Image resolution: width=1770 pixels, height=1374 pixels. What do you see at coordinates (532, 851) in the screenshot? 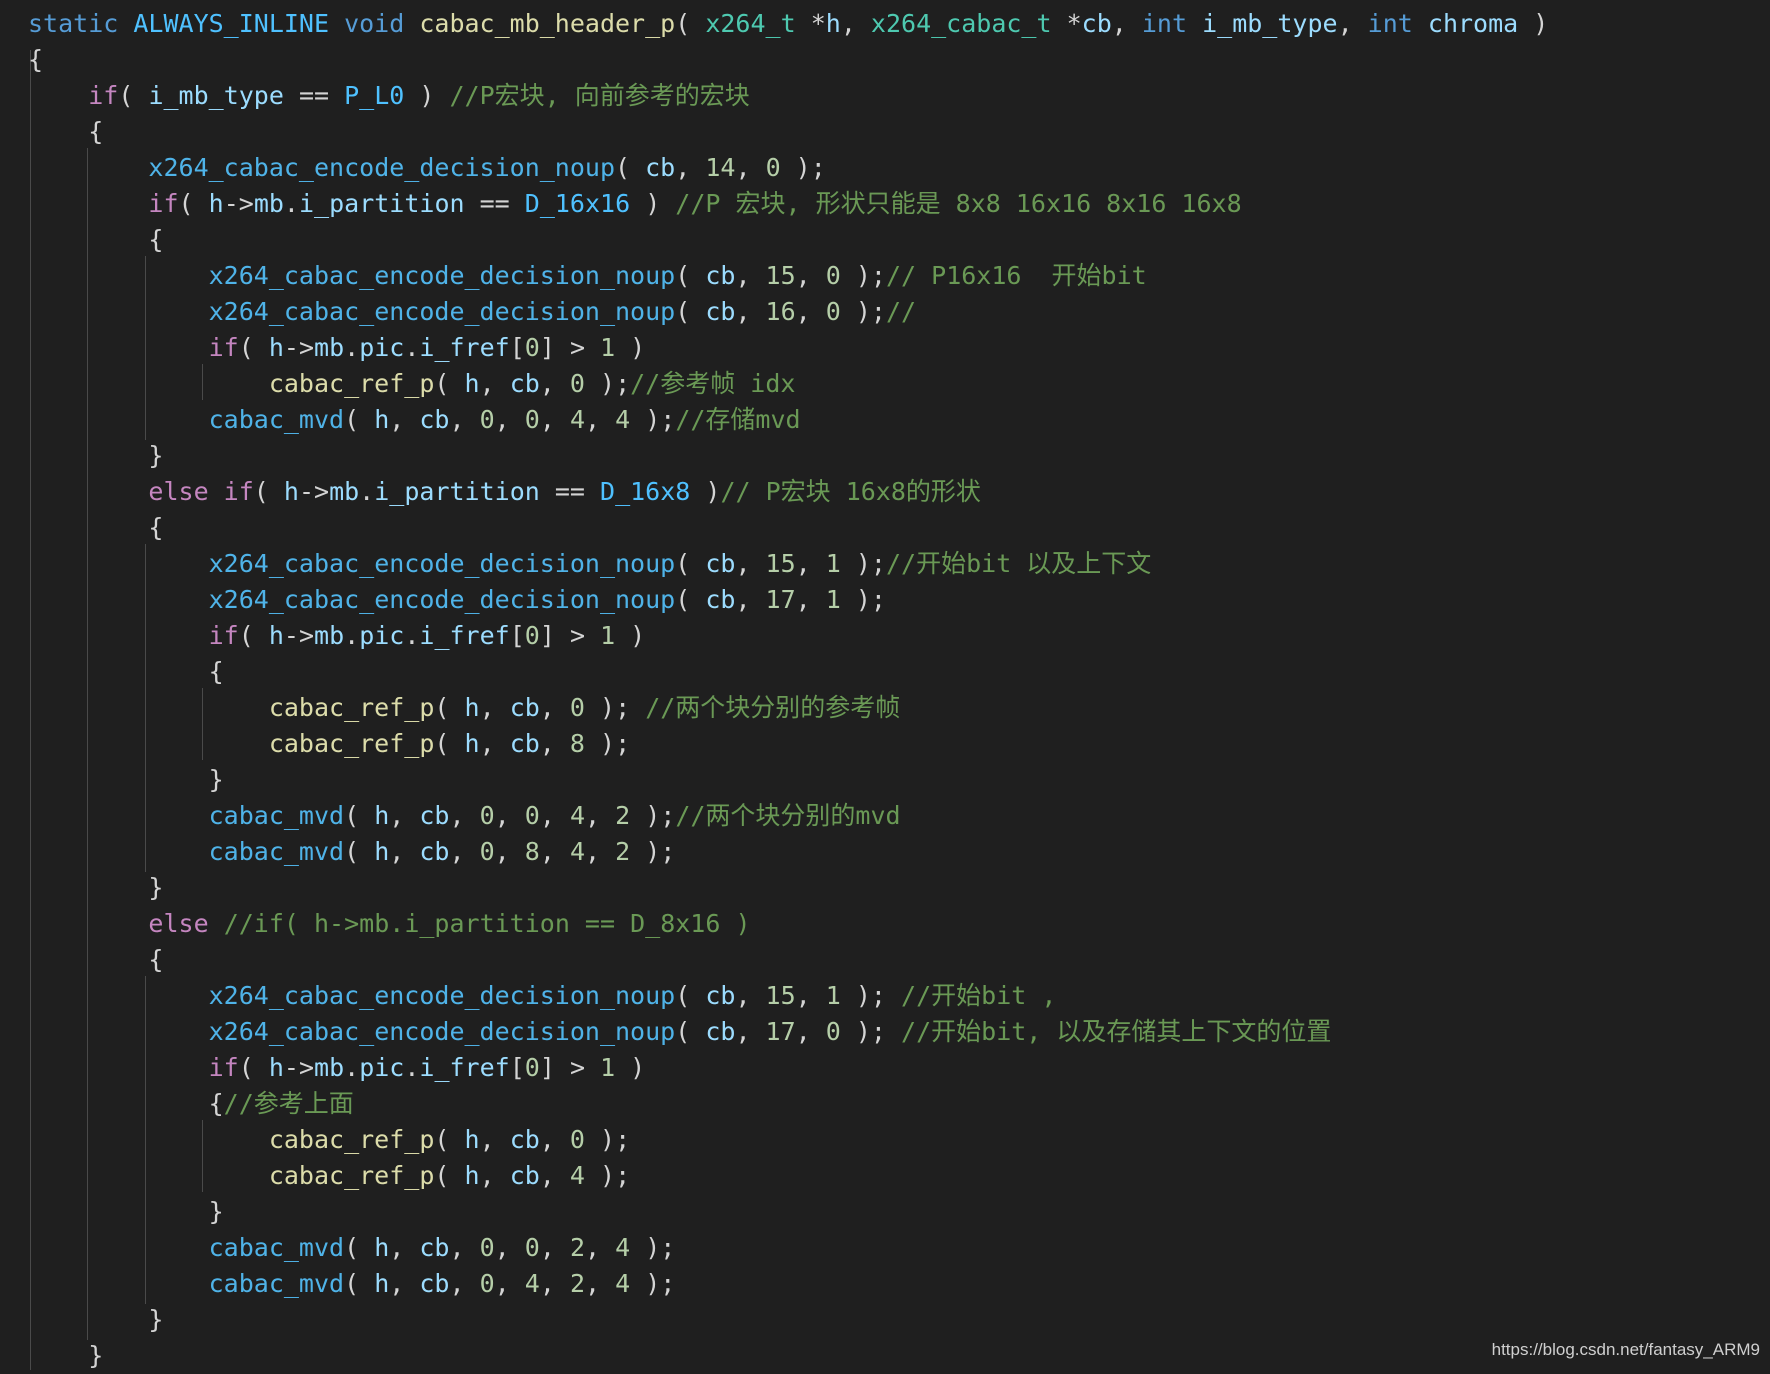
I see `code-token: 8` at bounding box center [532, 851].